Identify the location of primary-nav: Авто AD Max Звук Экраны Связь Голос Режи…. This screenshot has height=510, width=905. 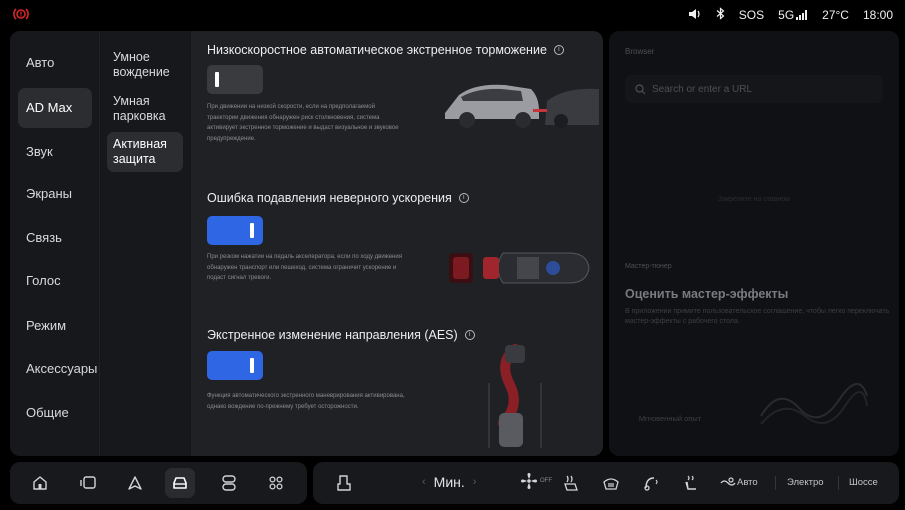
(55, 243).